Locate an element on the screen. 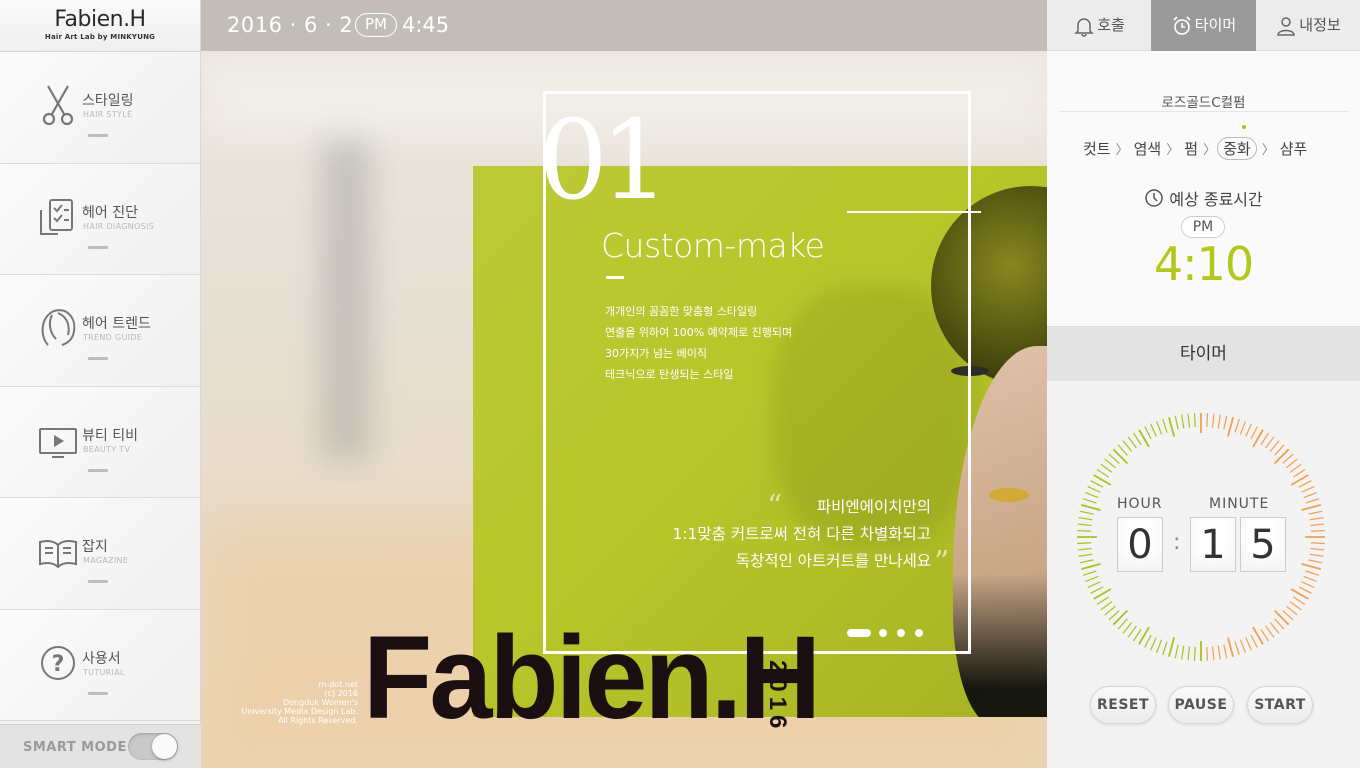 The image size is (1360, 768). nav-sublabel: HAIR DIAGNOSIS is located at coordinates (118, 226).